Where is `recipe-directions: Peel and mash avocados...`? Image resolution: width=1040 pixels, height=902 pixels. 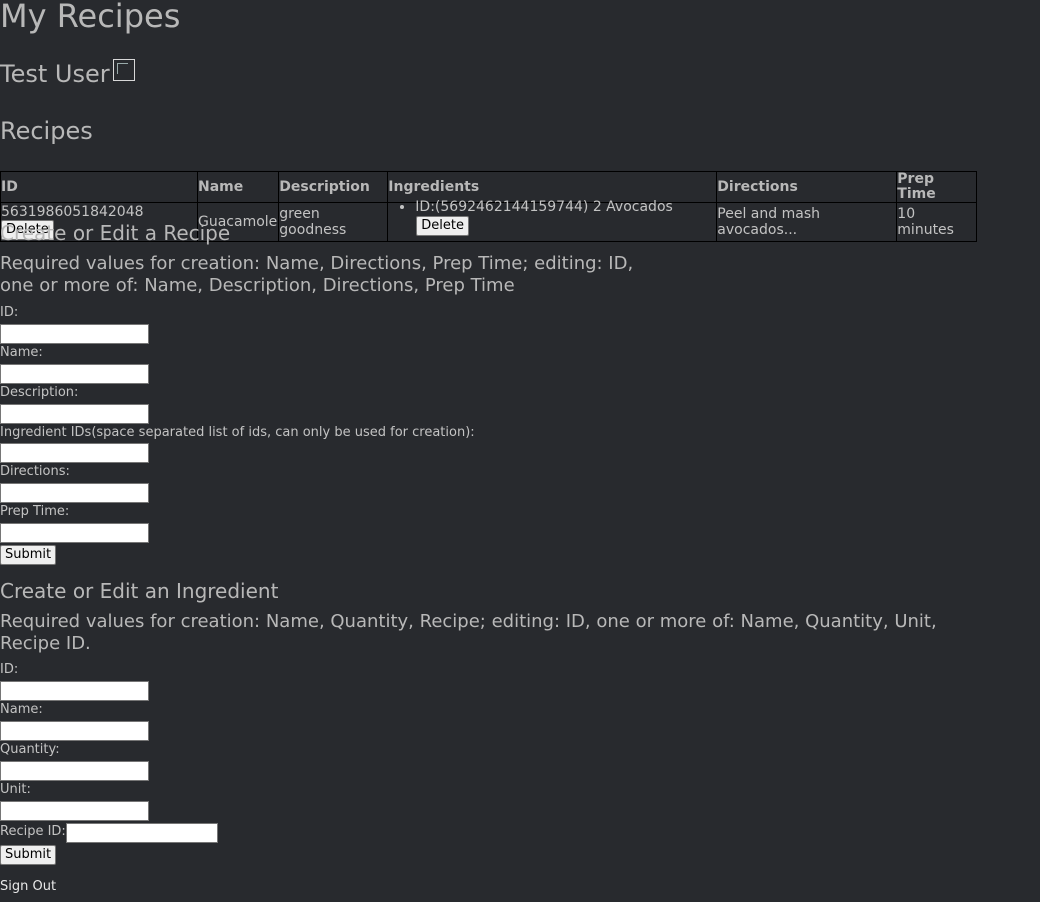 recipe-directions: Peel and mash avocados... is located at coordinates (807, 222).